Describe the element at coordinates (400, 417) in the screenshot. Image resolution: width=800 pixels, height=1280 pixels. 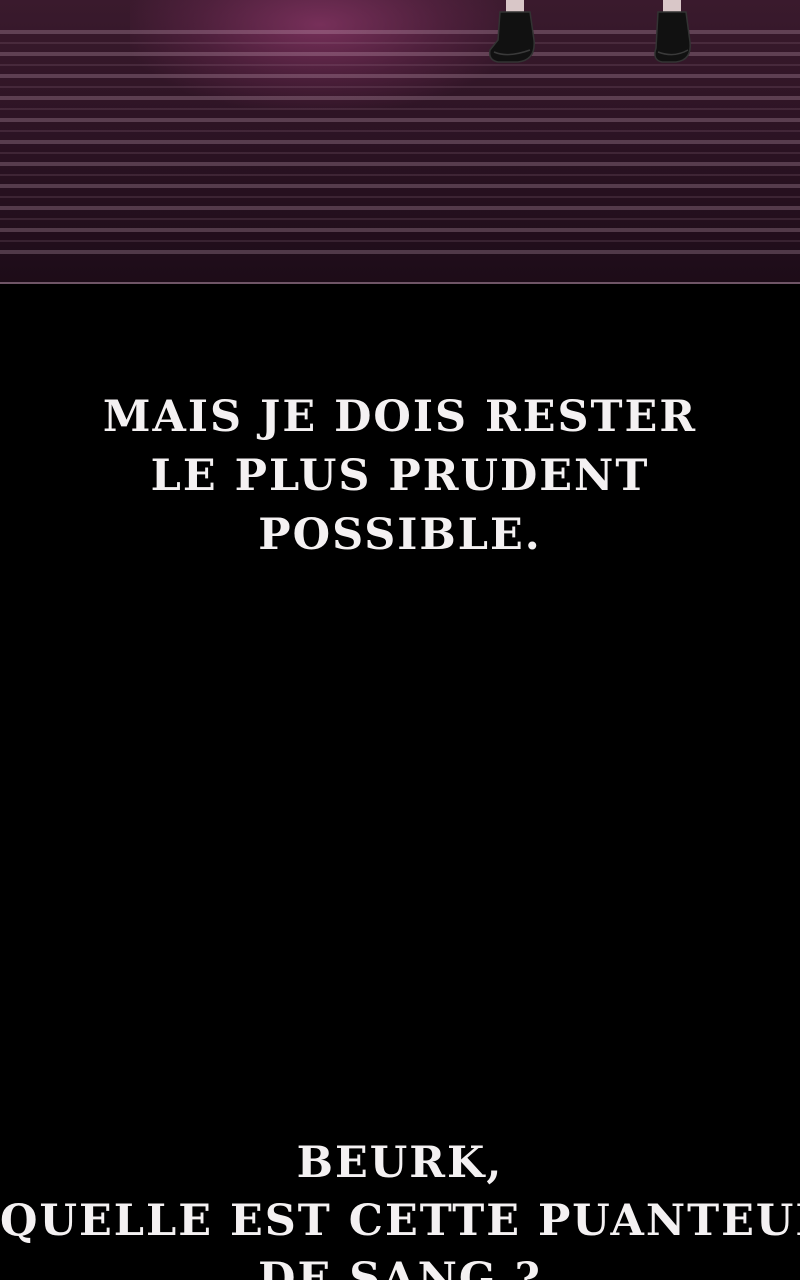
I see `caption-1-line-1: MAIS JE DOIS RESTER` at that location.